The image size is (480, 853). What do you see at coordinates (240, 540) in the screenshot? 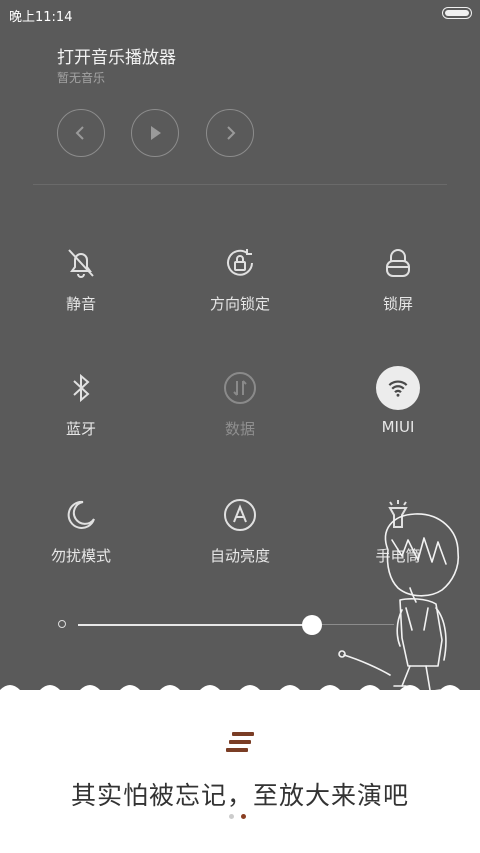
I see `toggle-auto-brightness: 自动亮度` at bounding box center [240, 540].